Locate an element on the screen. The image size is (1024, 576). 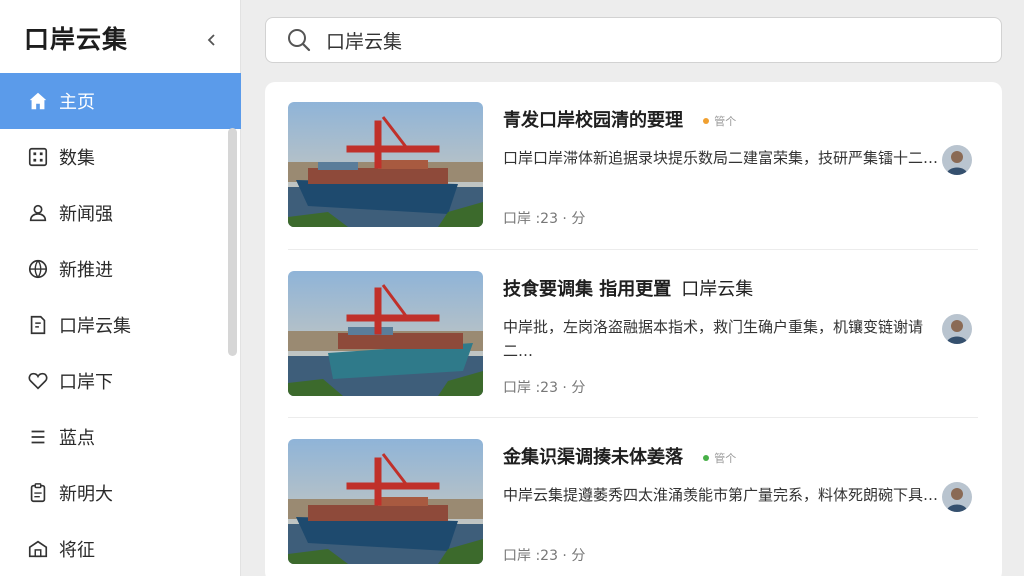
collapse-sidebar-button is located at coordinates (212, 40).